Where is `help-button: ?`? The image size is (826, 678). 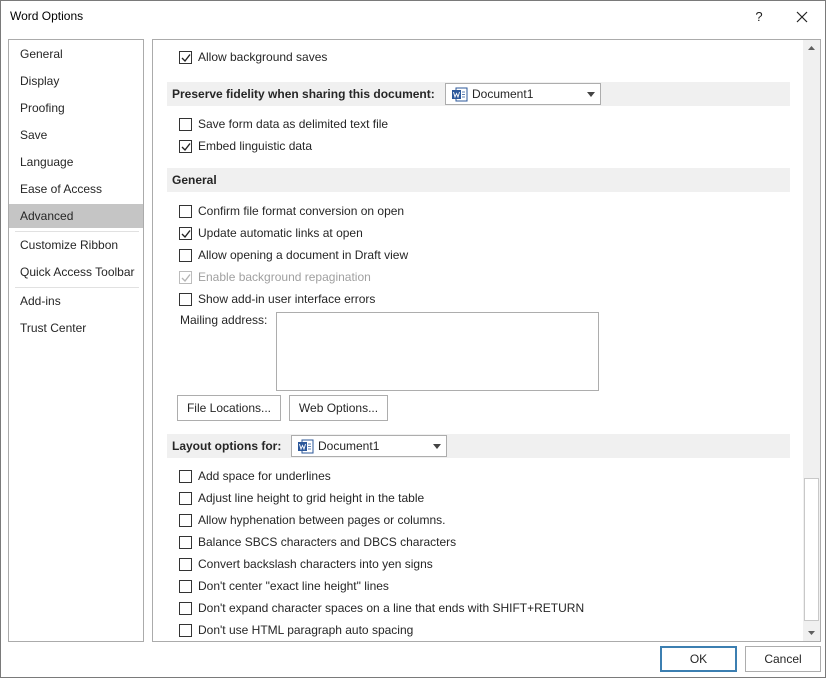
help-button: ? is located at coordinates (759, 17).